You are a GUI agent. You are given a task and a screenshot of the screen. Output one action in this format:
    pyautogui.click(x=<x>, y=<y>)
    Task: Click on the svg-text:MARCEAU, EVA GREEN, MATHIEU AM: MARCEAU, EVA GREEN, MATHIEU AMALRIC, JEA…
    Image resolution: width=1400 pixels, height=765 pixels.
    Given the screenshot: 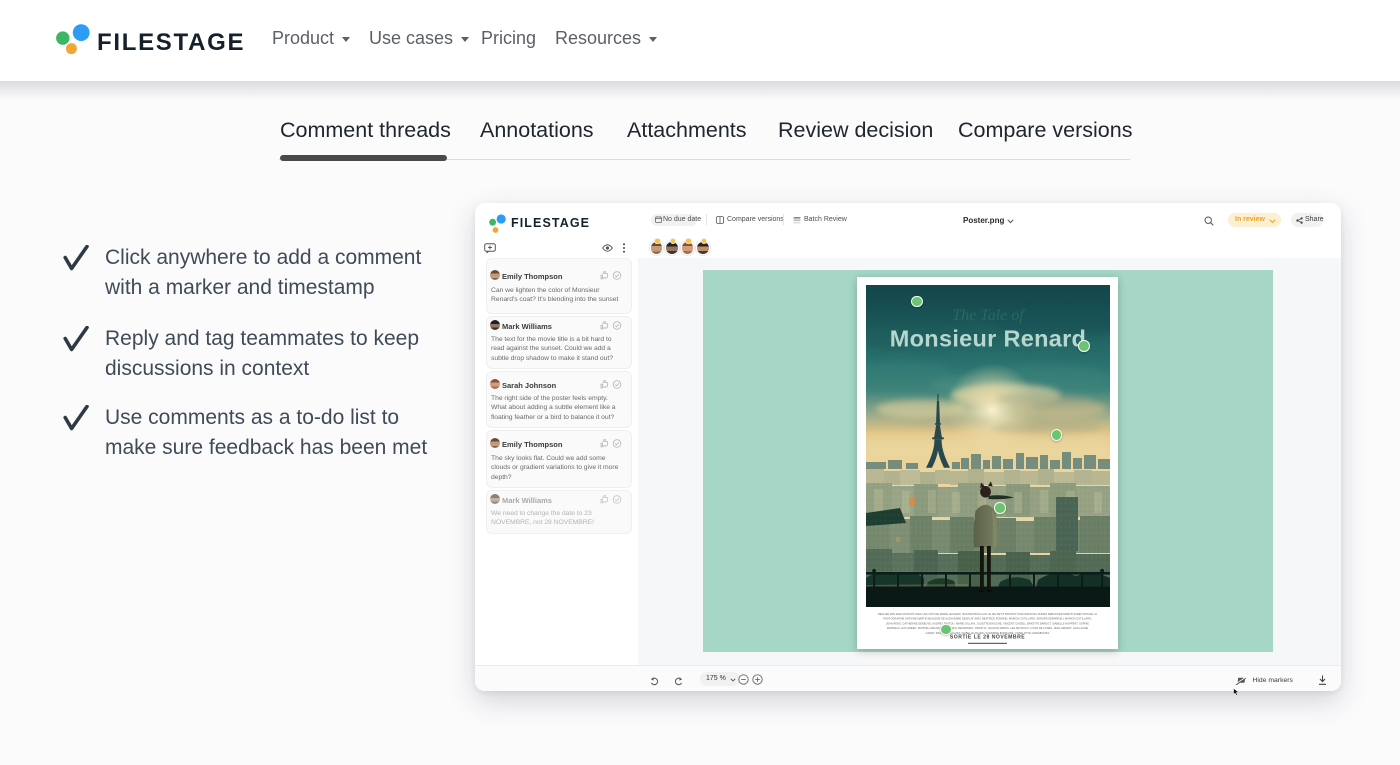 What is the action you would take?
    pyautogui.click(x=988, y=628)
    